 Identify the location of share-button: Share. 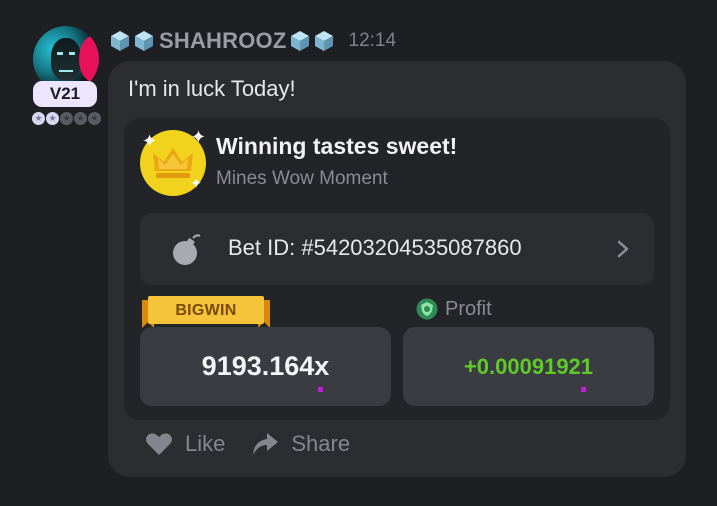
(300, 444).